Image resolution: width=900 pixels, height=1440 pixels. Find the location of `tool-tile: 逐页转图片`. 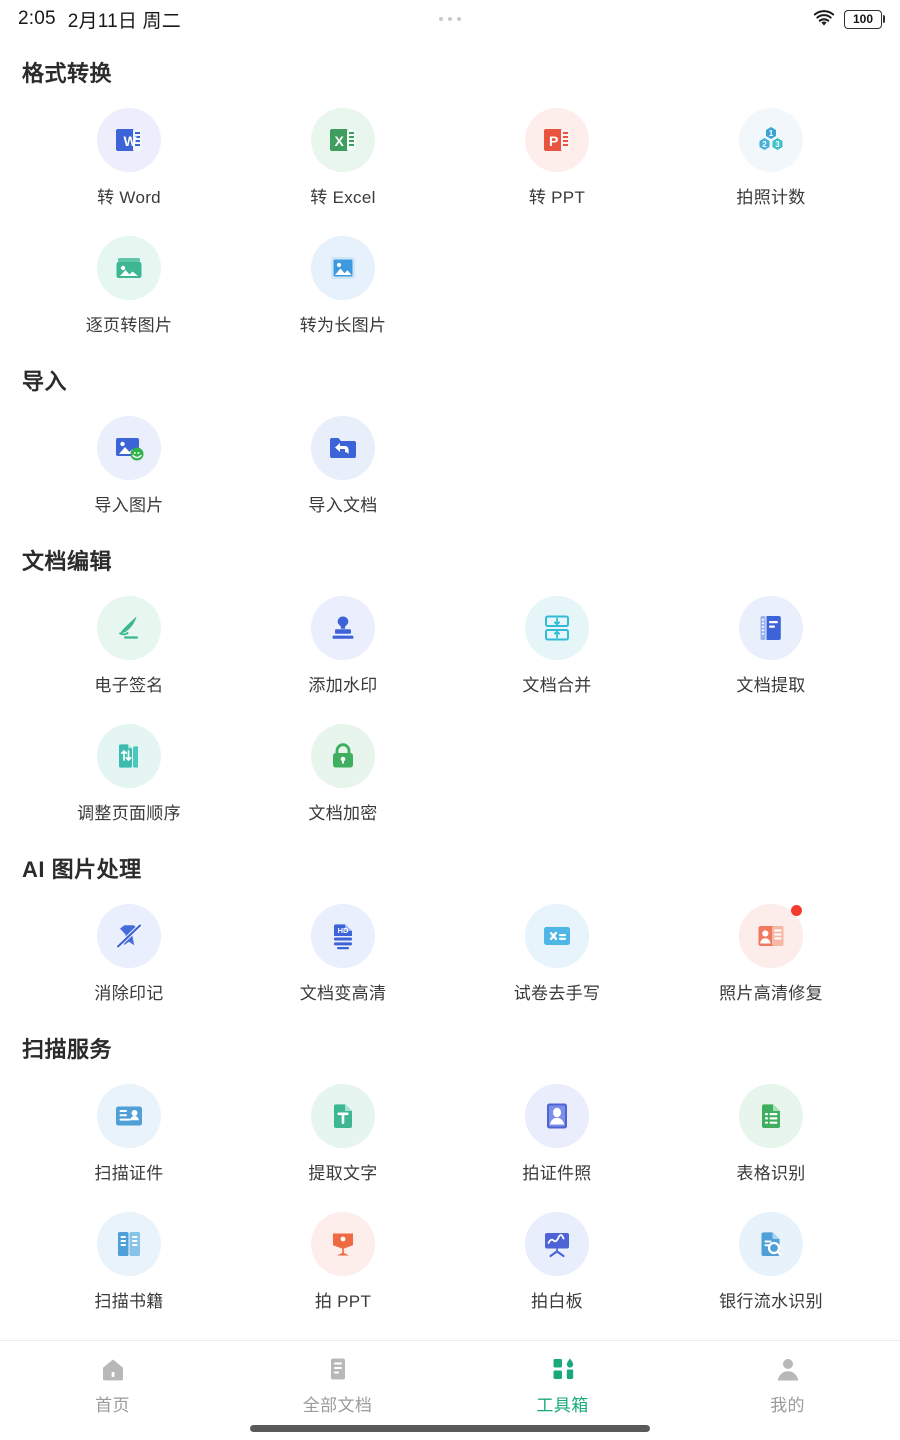

tool-tile: 逐页转图片 is located at coordinates (129, 282).